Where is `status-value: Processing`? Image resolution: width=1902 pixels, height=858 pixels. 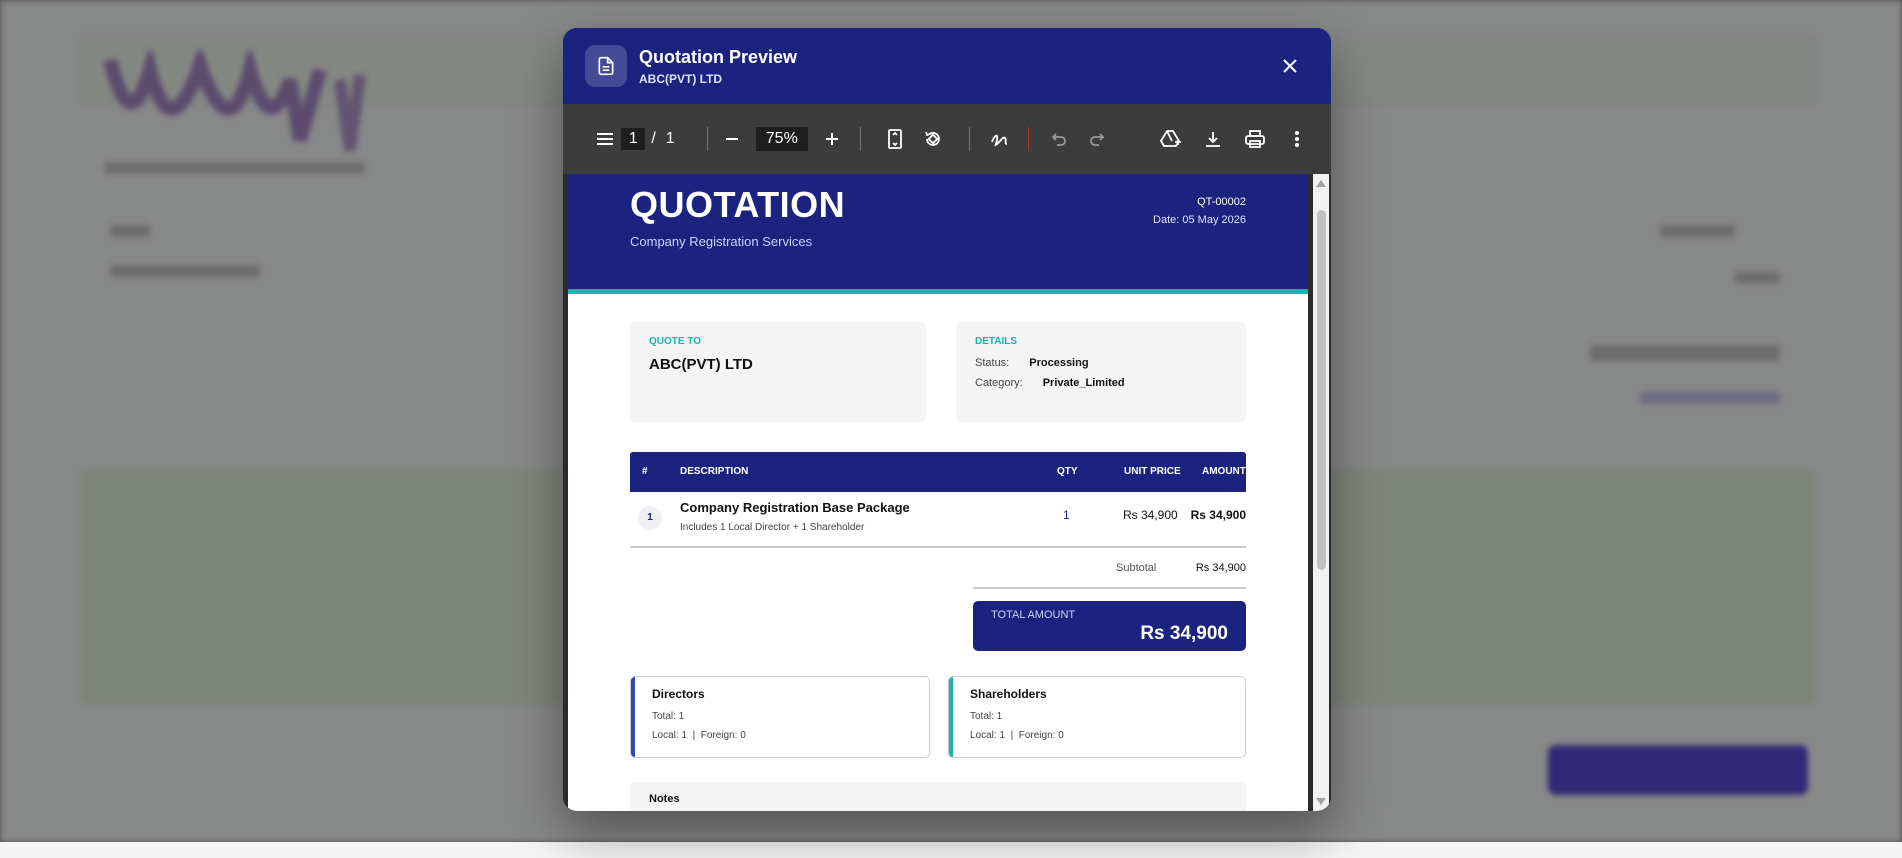 status-value: Processing is located at coordinates (1059, 363).